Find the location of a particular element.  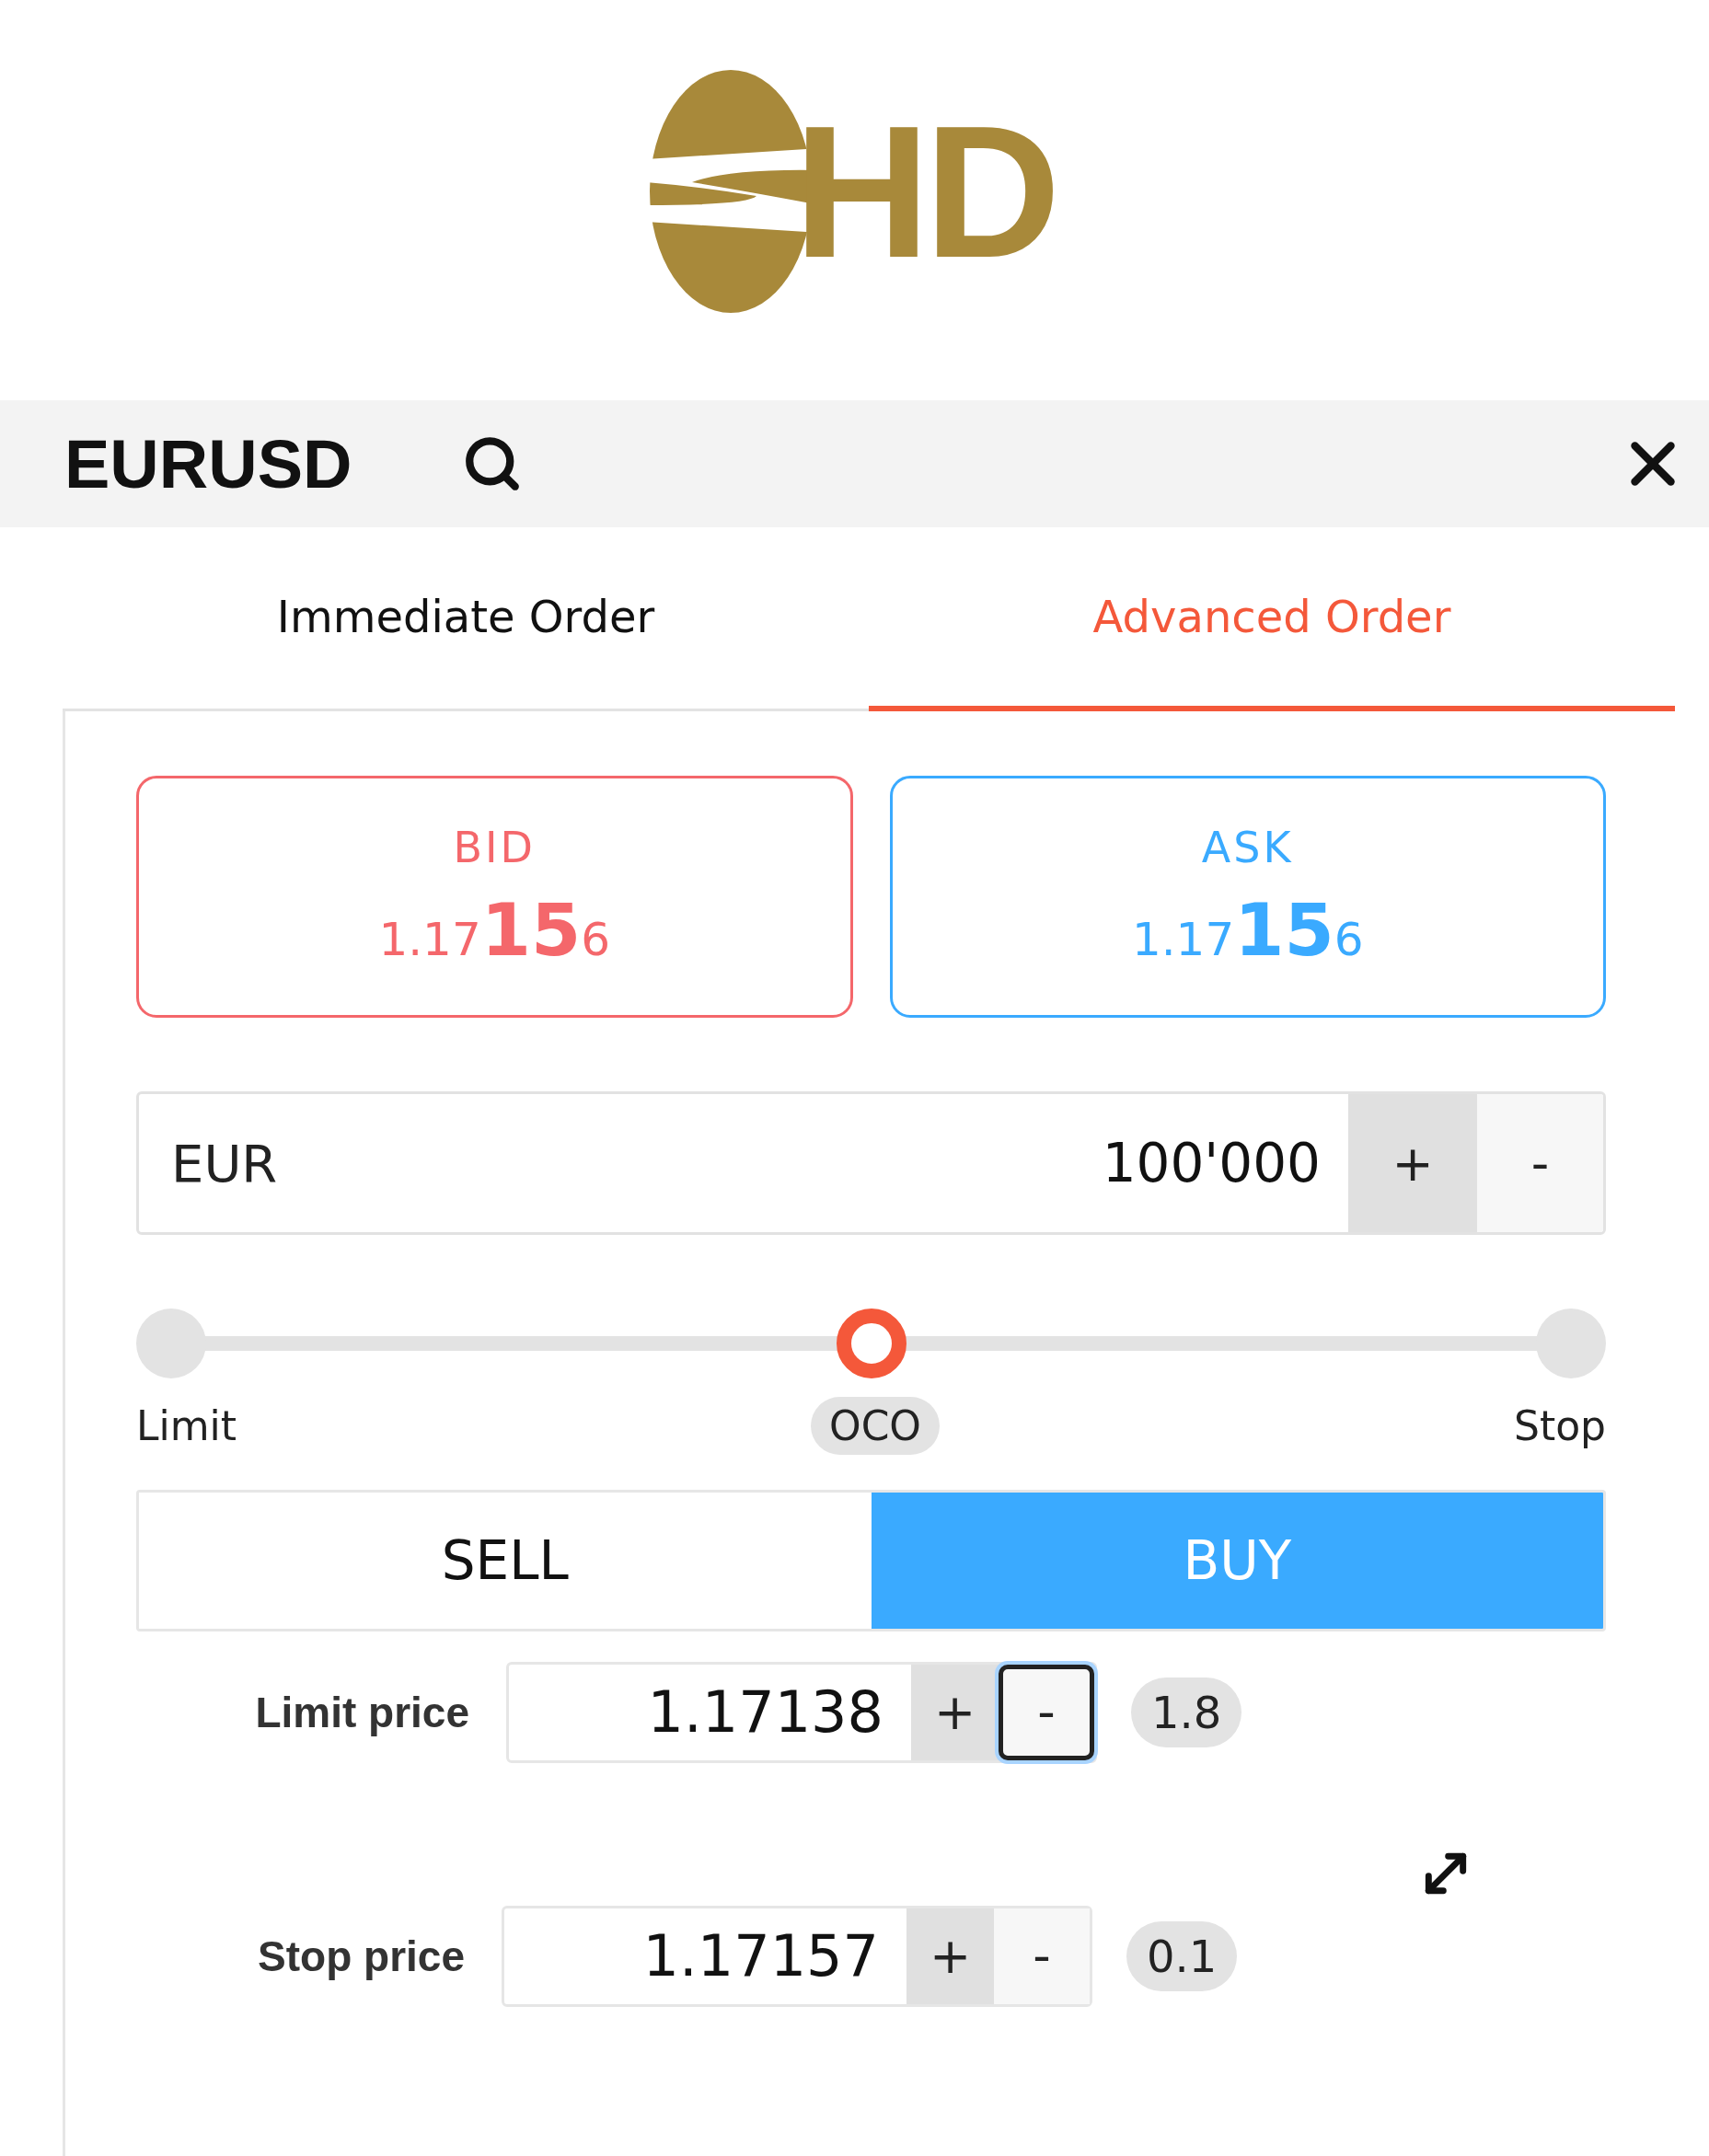

order-type-label: Stop is located at coordinates (1559, 1426).